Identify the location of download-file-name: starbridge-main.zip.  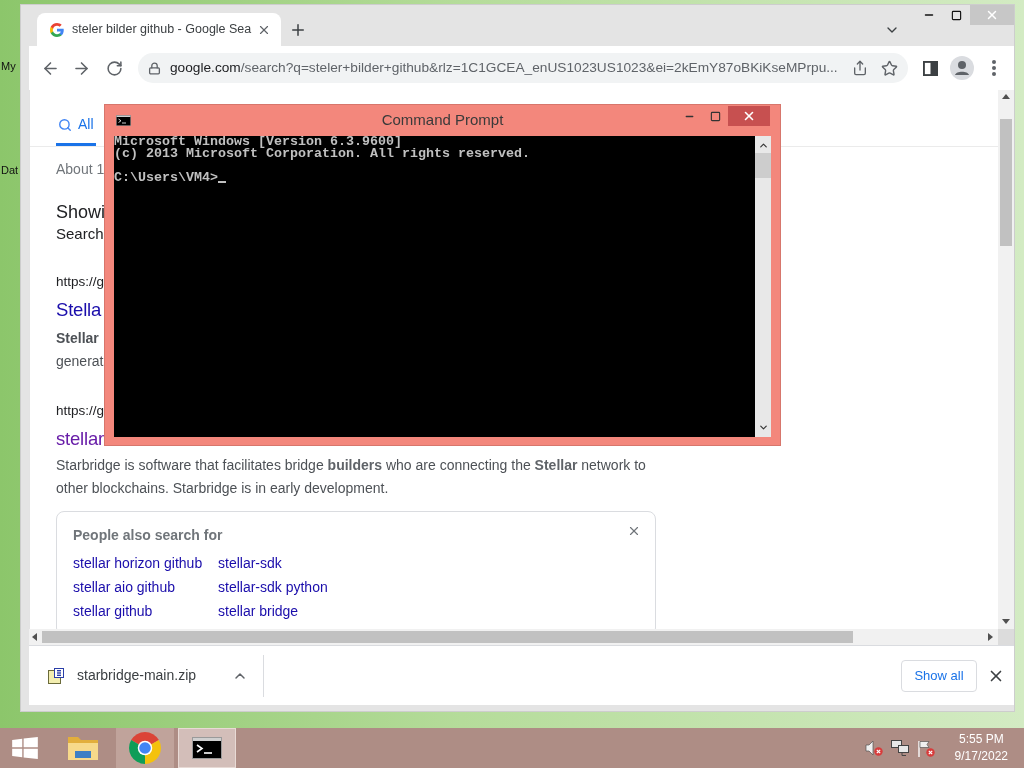
(137, 675).